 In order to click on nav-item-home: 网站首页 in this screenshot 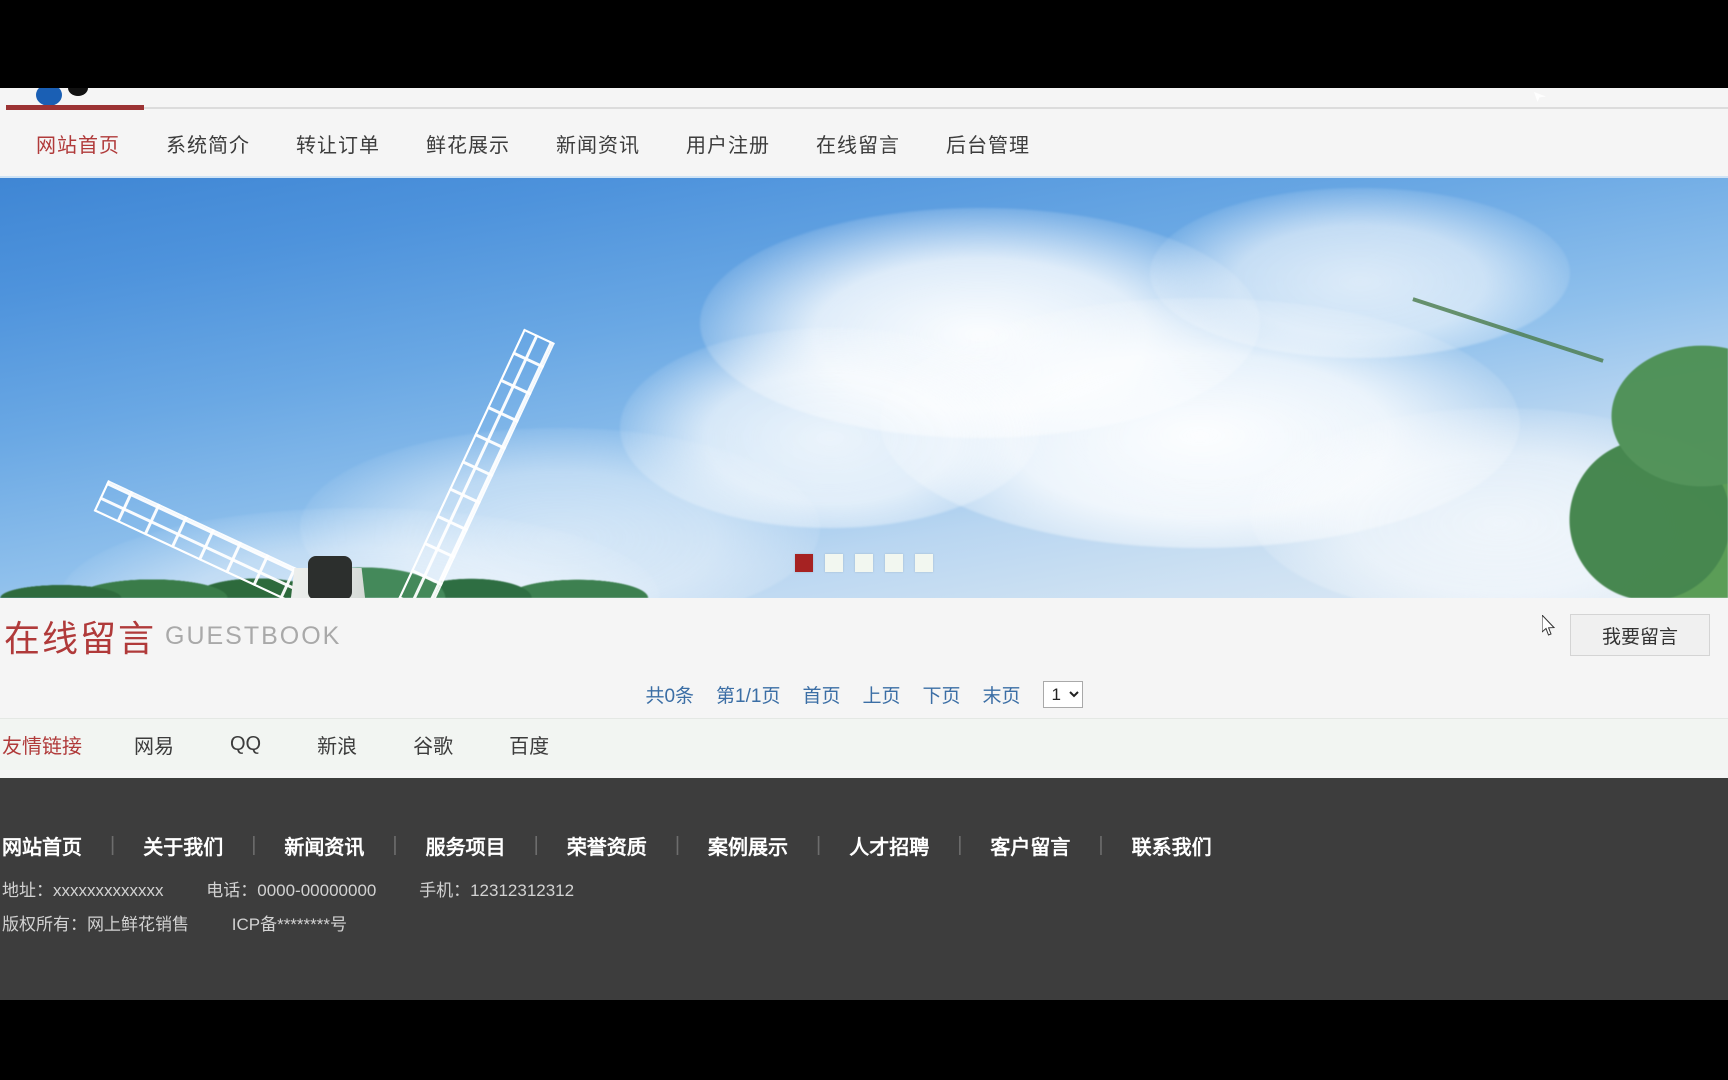, I will do `click(78, 143)`.